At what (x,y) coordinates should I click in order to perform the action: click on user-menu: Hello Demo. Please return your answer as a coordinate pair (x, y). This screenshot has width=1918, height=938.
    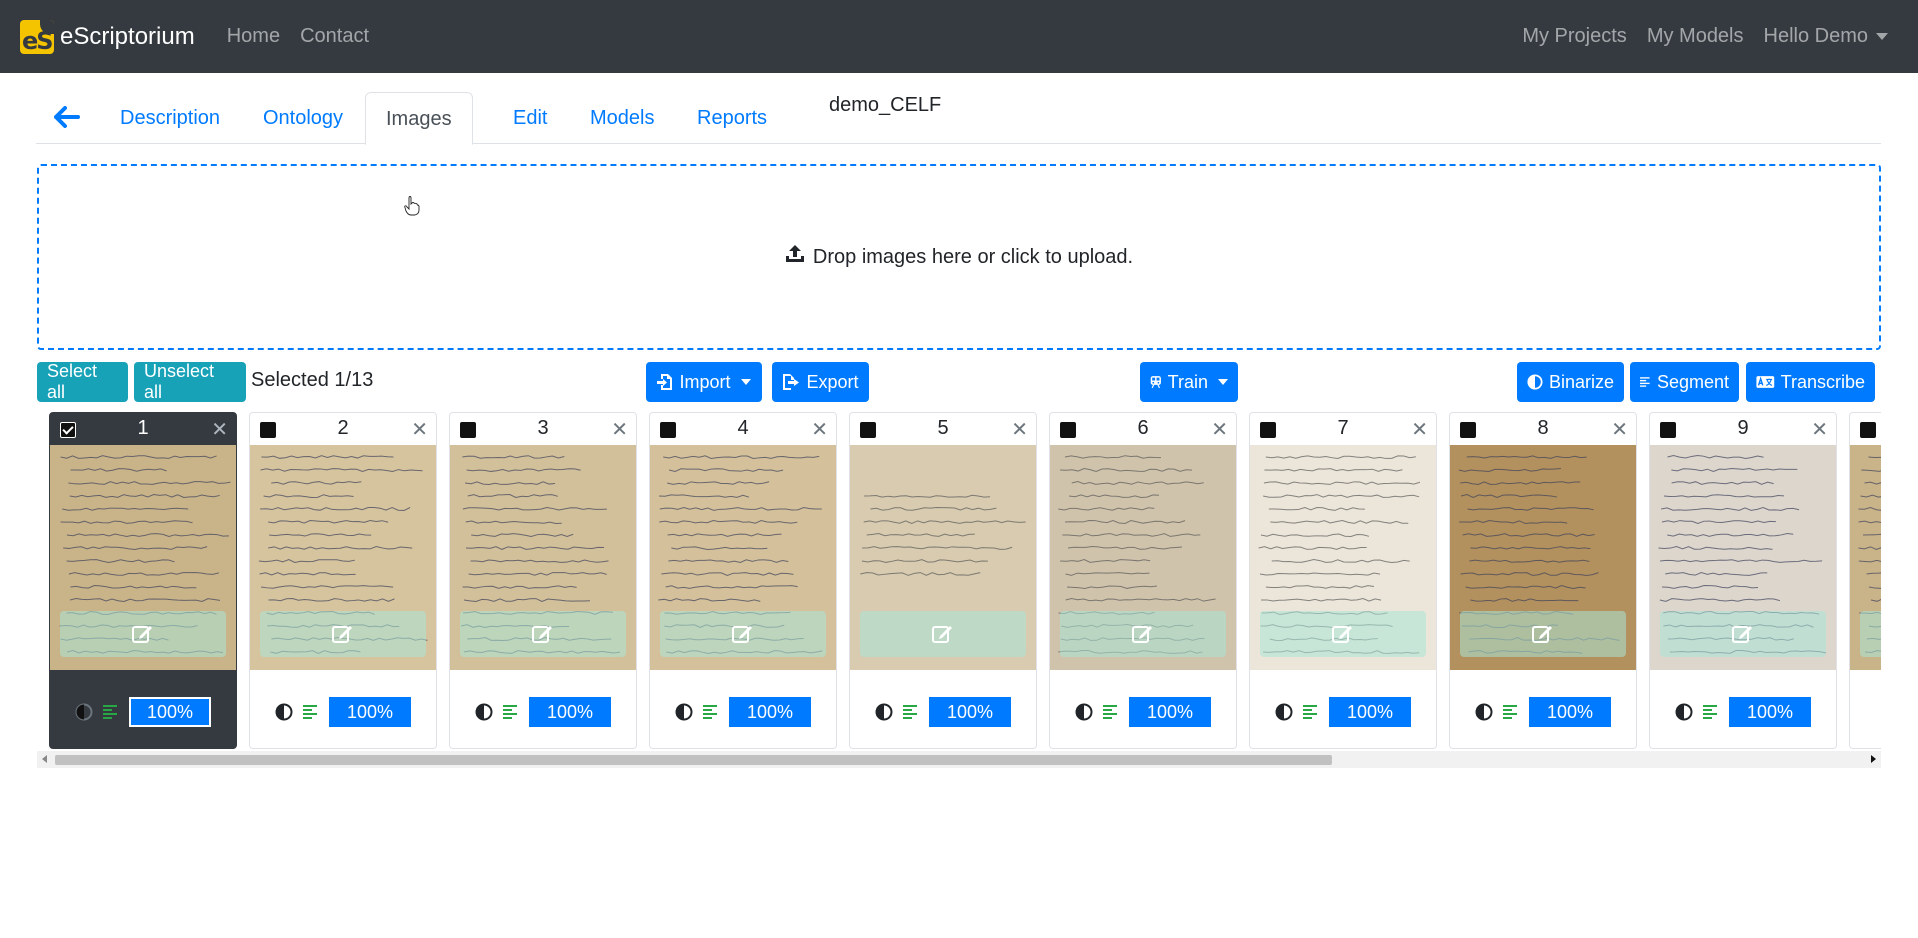
    Looking at the image, I should click on (1826, 36).